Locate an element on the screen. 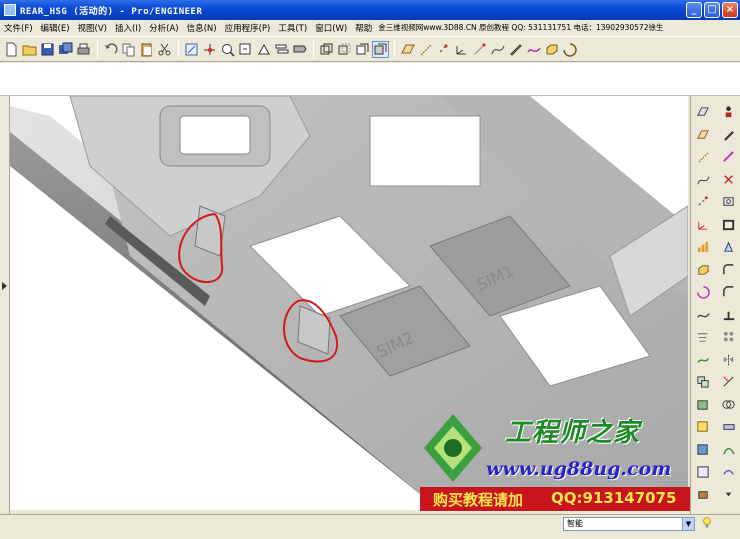  hidden-line-button is located at coordinates (344, 49).